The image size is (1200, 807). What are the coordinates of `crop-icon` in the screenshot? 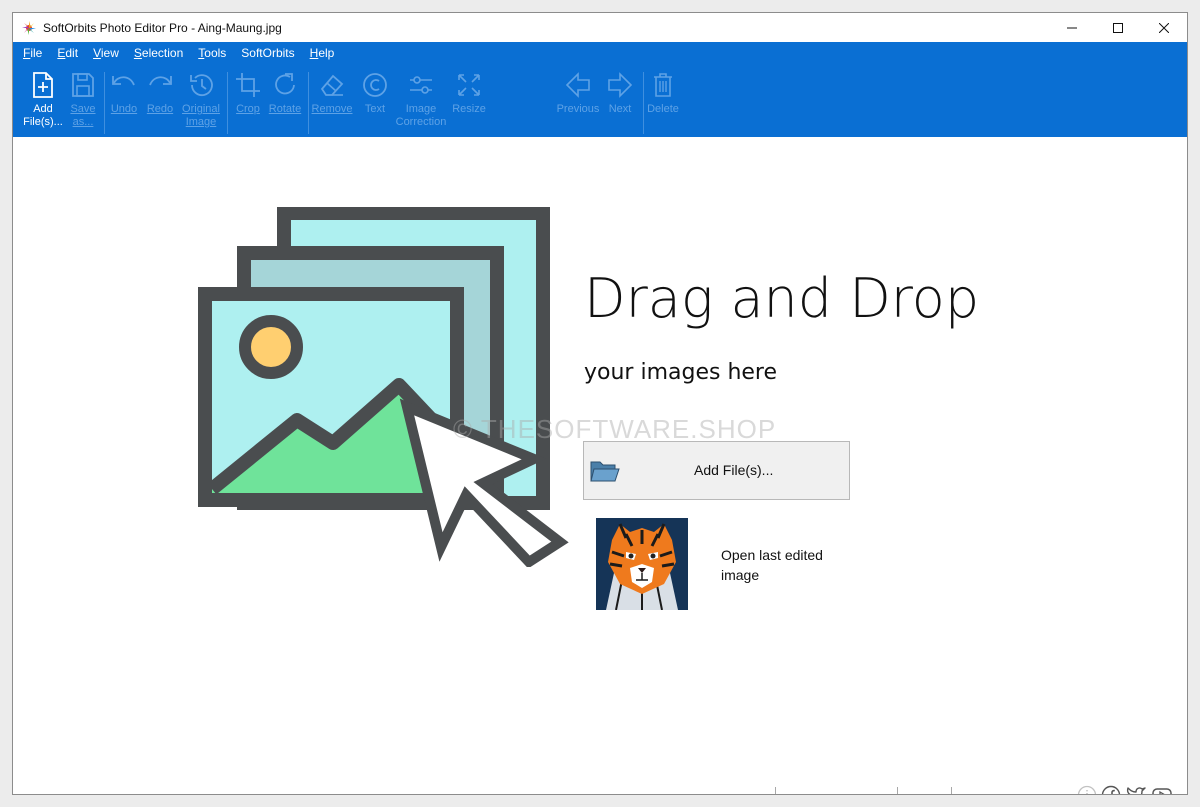 It's located at (248, 85).